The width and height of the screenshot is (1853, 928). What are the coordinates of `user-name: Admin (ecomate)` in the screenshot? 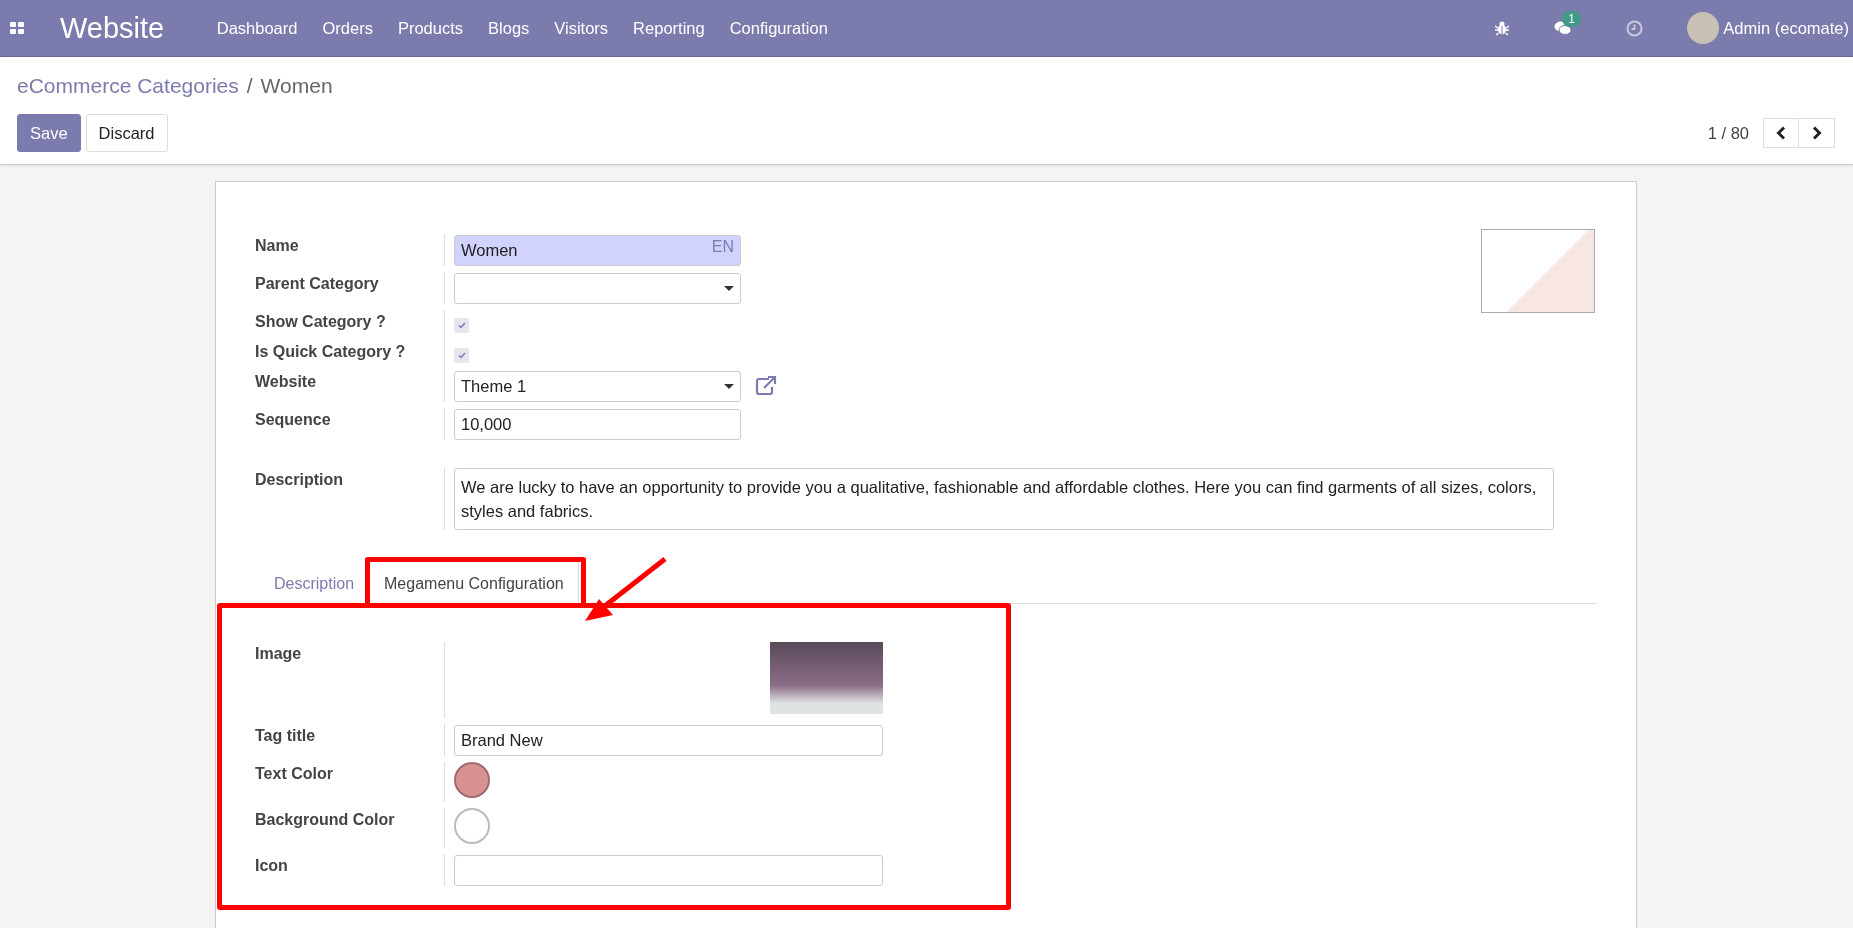 It's located at (1786, 28).